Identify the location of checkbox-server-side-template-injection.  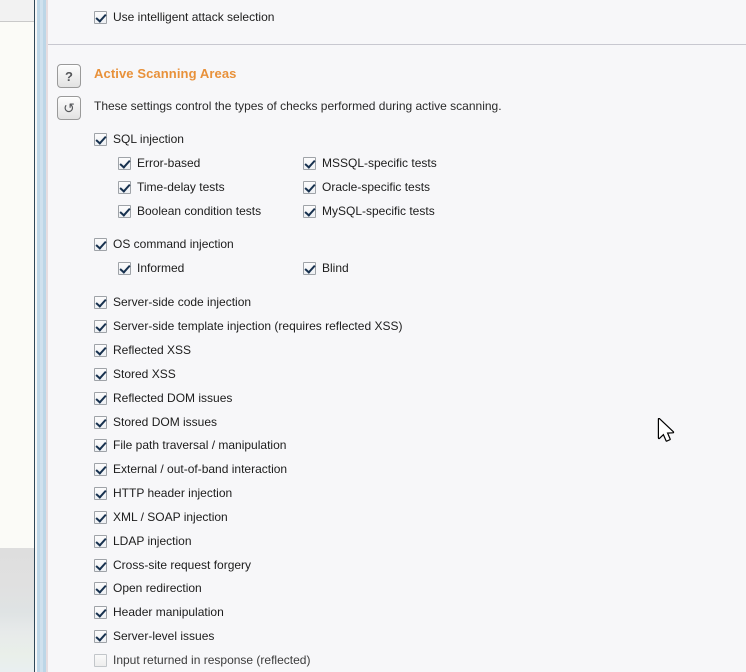
(100, 326).